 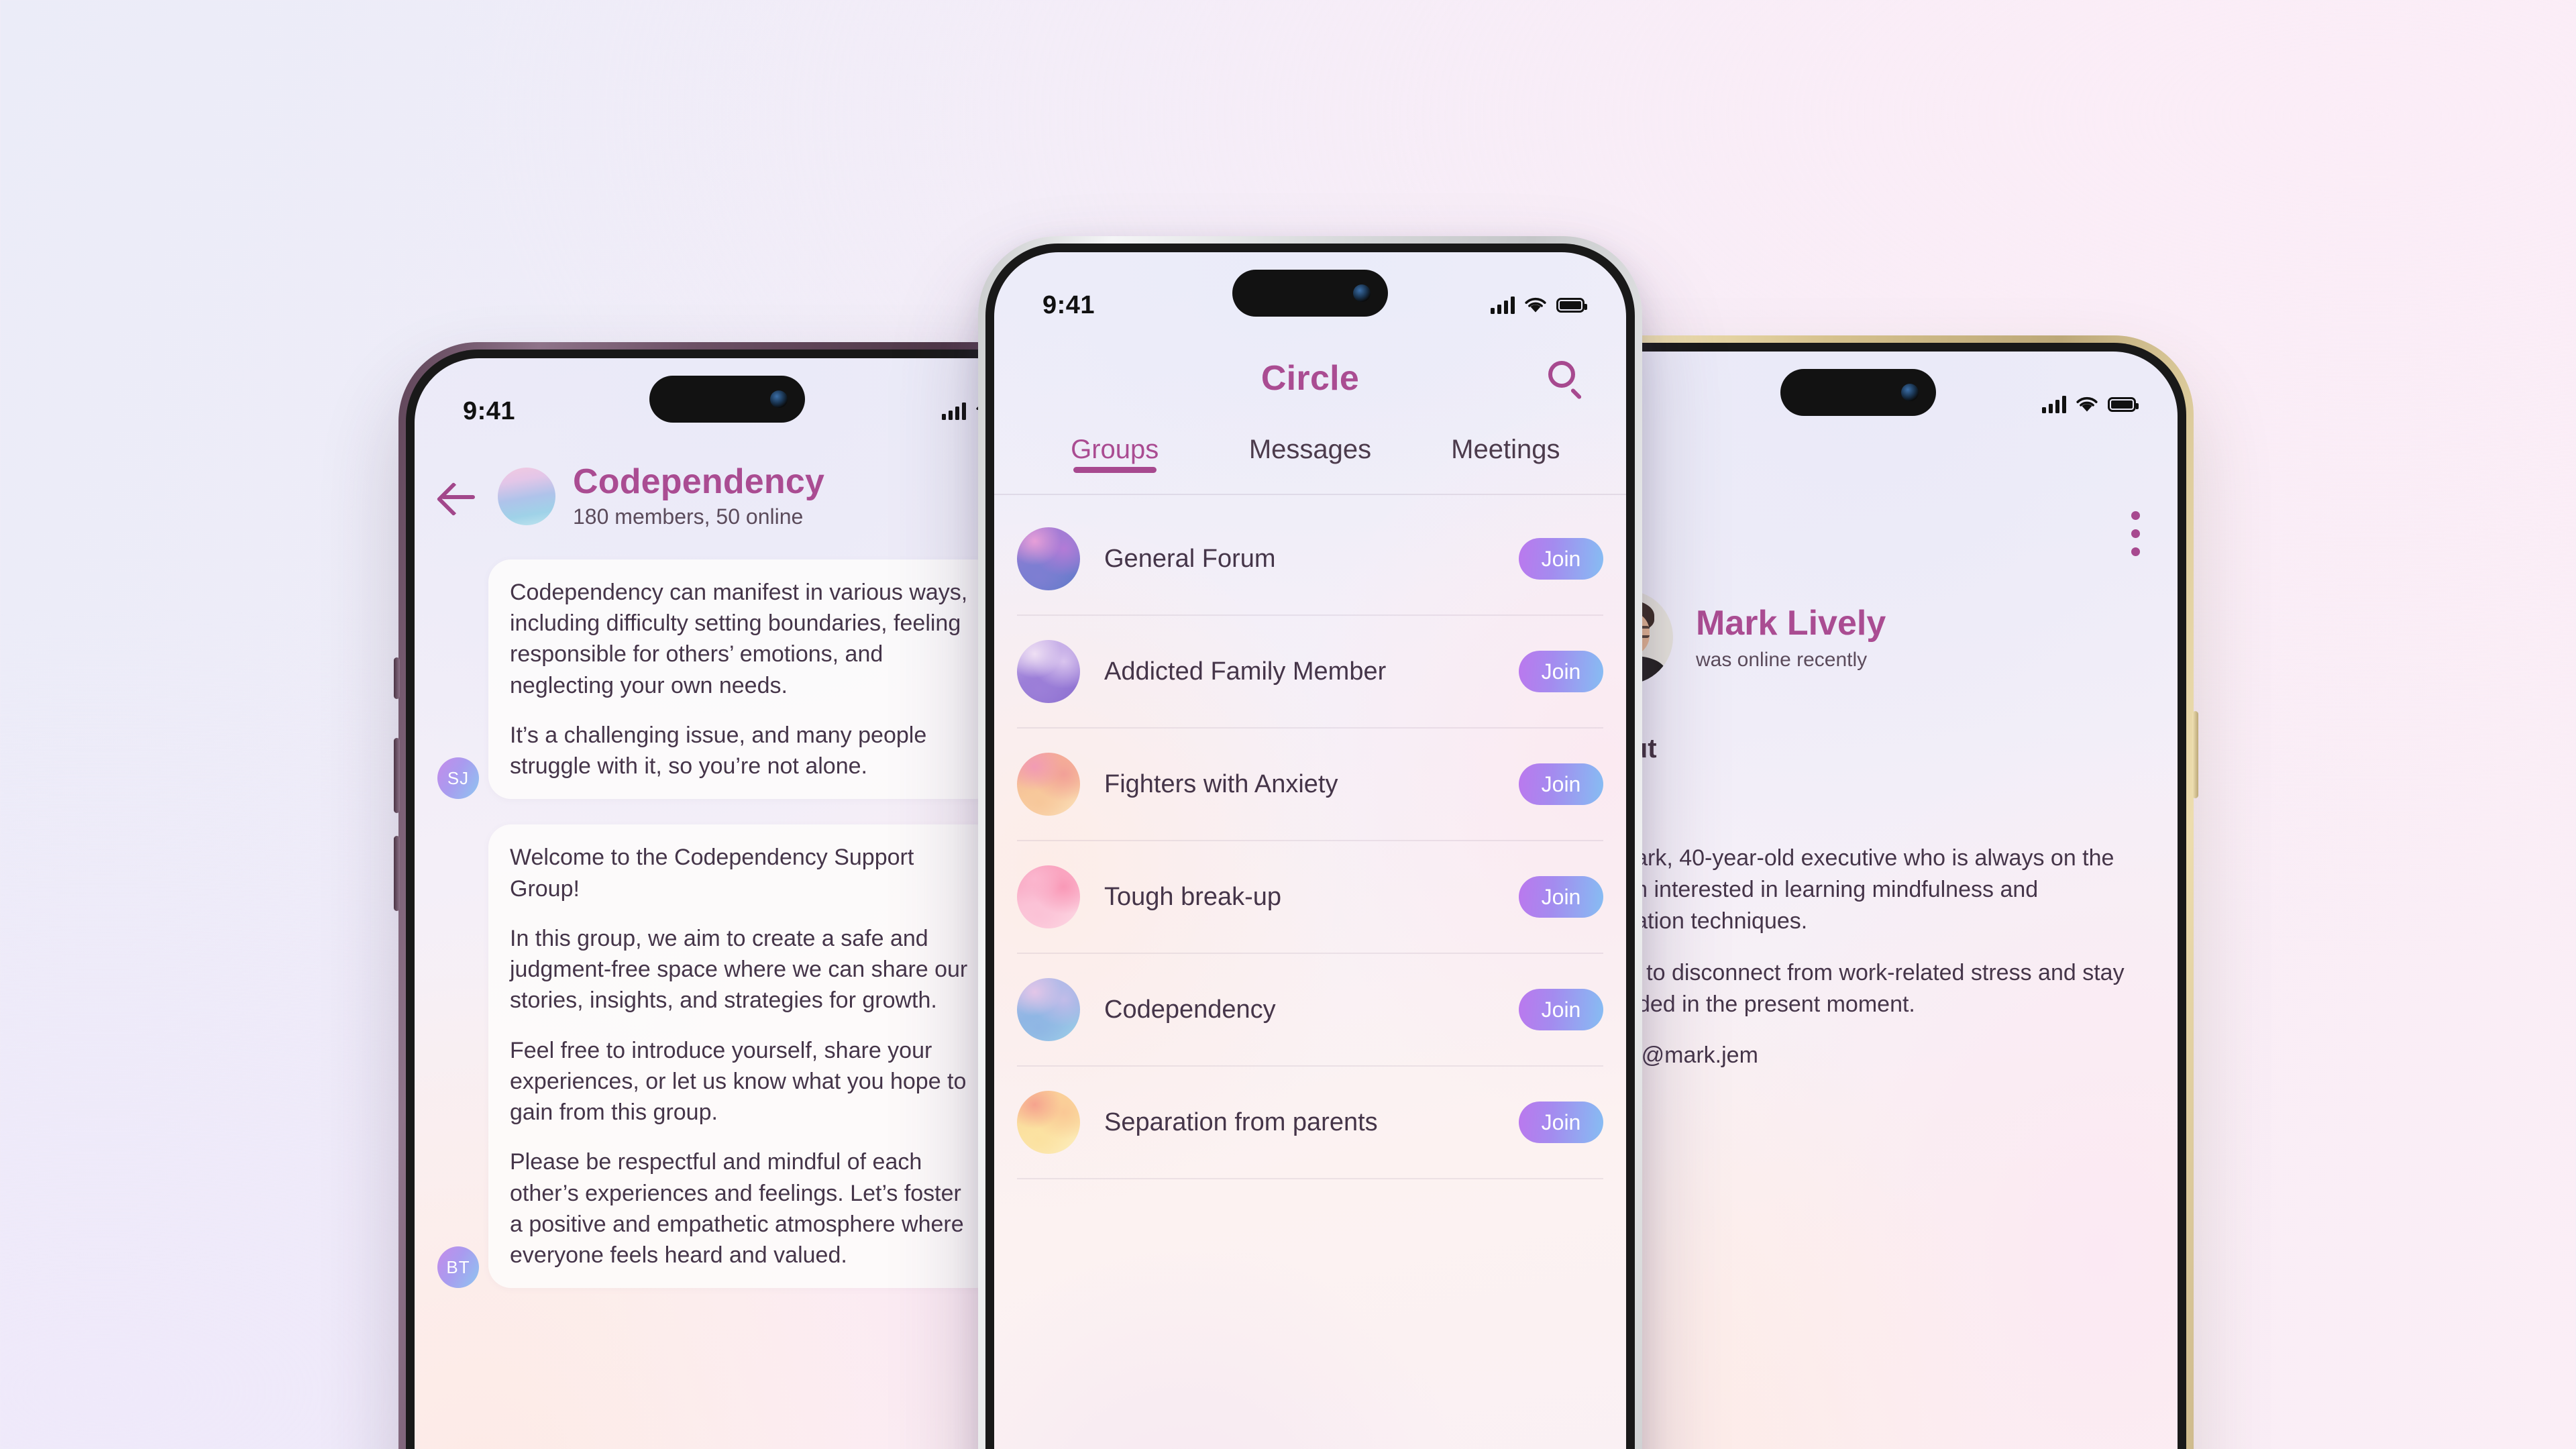 What do you see at coordinates (1858, 749) in the screenshot?
I see `section-heading: About` at bounding box center [1858, 749].